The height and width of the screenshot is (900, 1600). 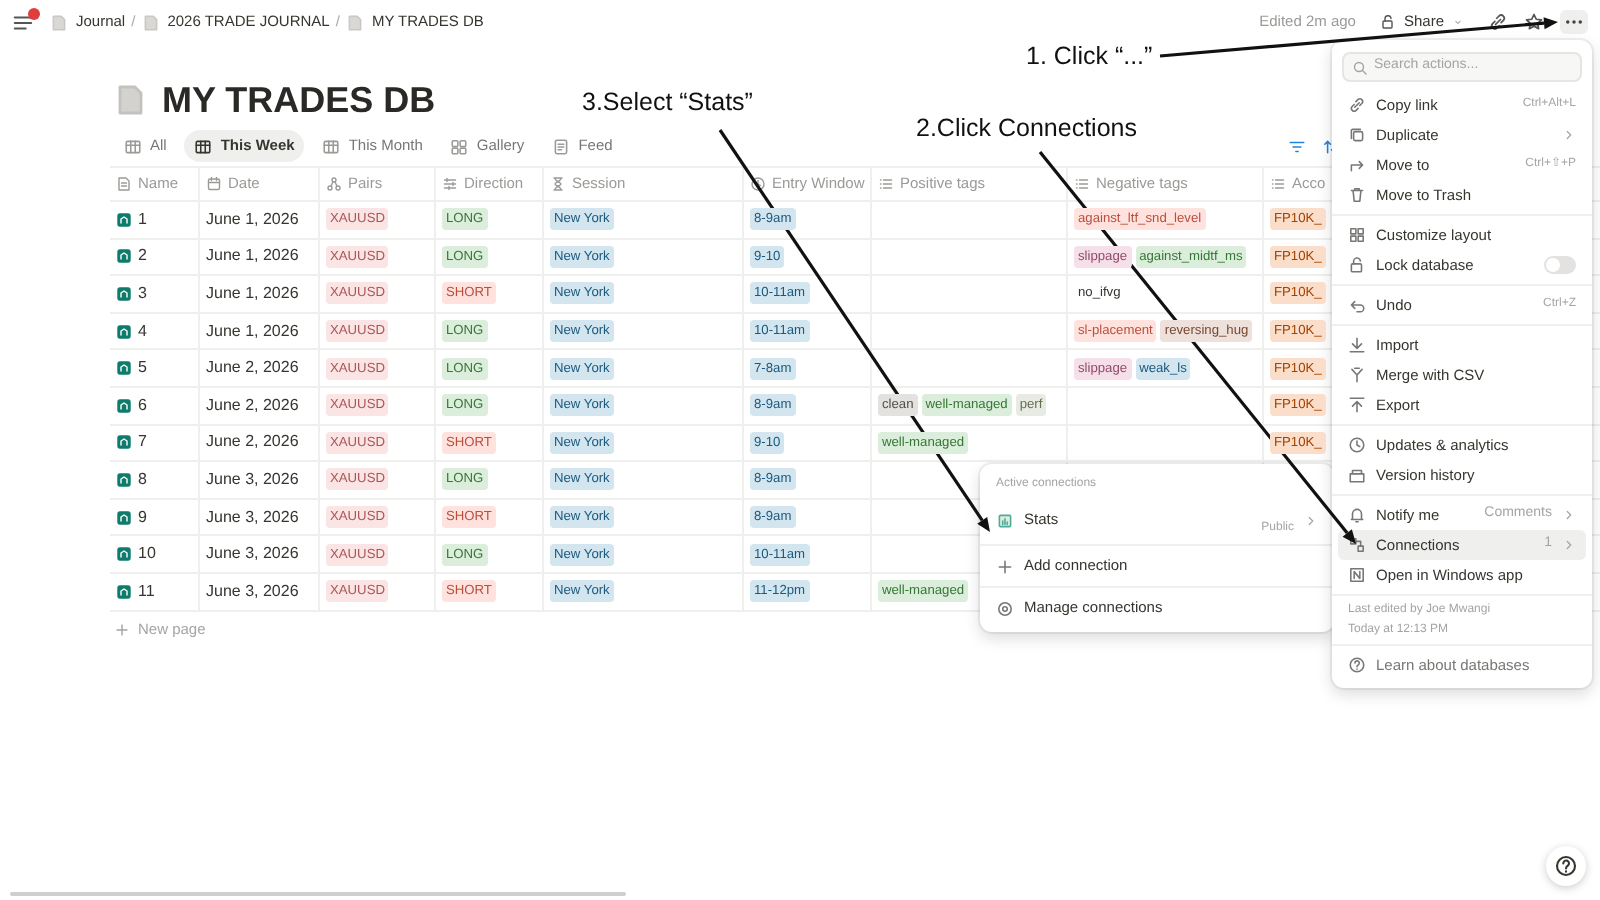 I want to click on arrow-icon, so click(x=1357, y=165).